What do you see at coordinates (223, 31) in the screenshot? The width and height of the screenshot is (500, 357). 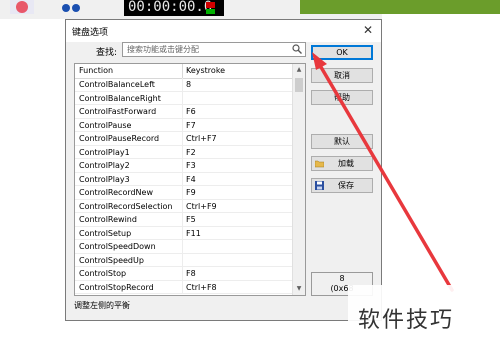 I see `title-bar: 键盘选项 ✕` at bounding box center [223, 31].